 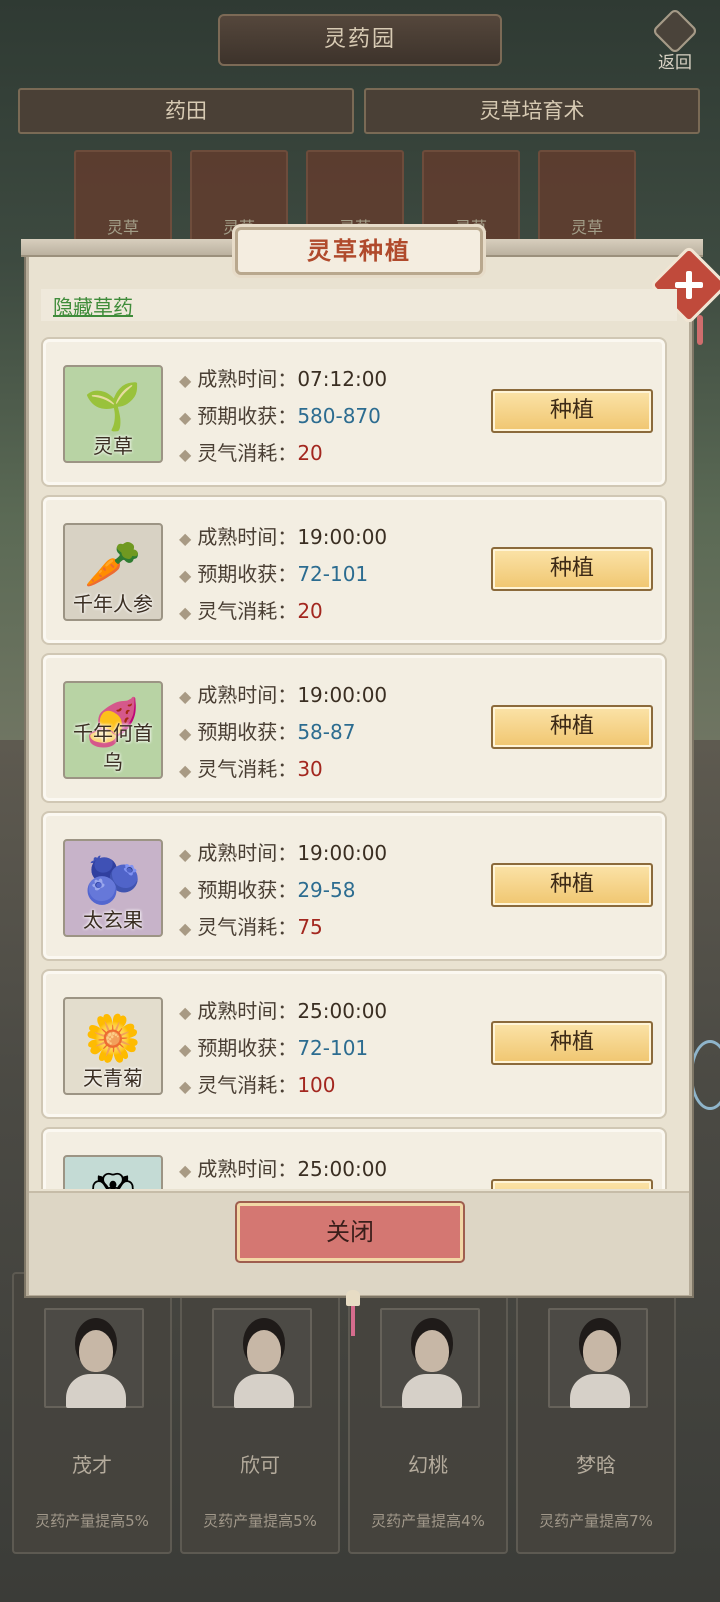 I want to click on back-button: 返回, so click(x=675, y=42).